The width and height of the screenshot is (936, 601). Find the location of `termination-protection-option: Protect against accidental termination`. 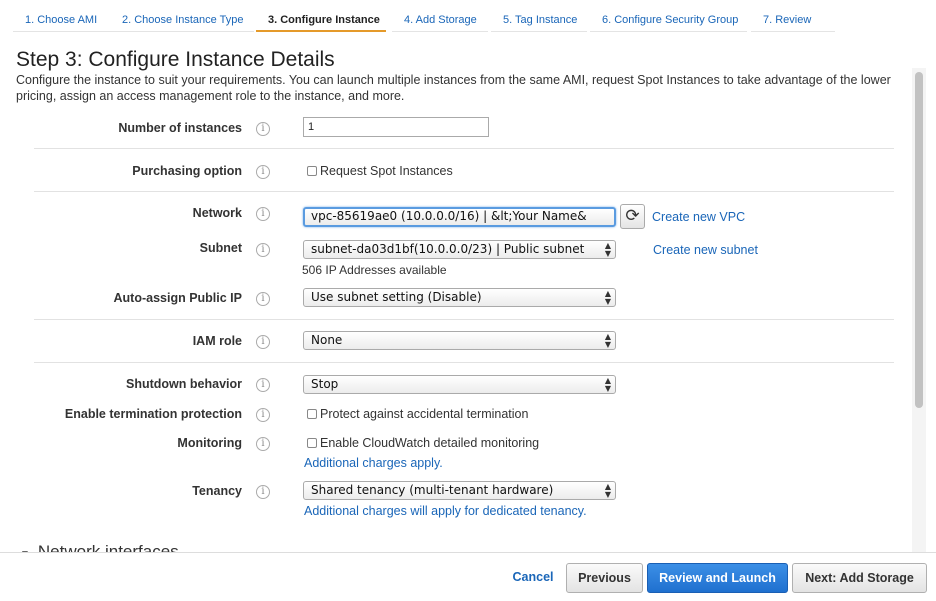

termination-protection-option: Protect against accidental termination is located at coordinates (417, 414).